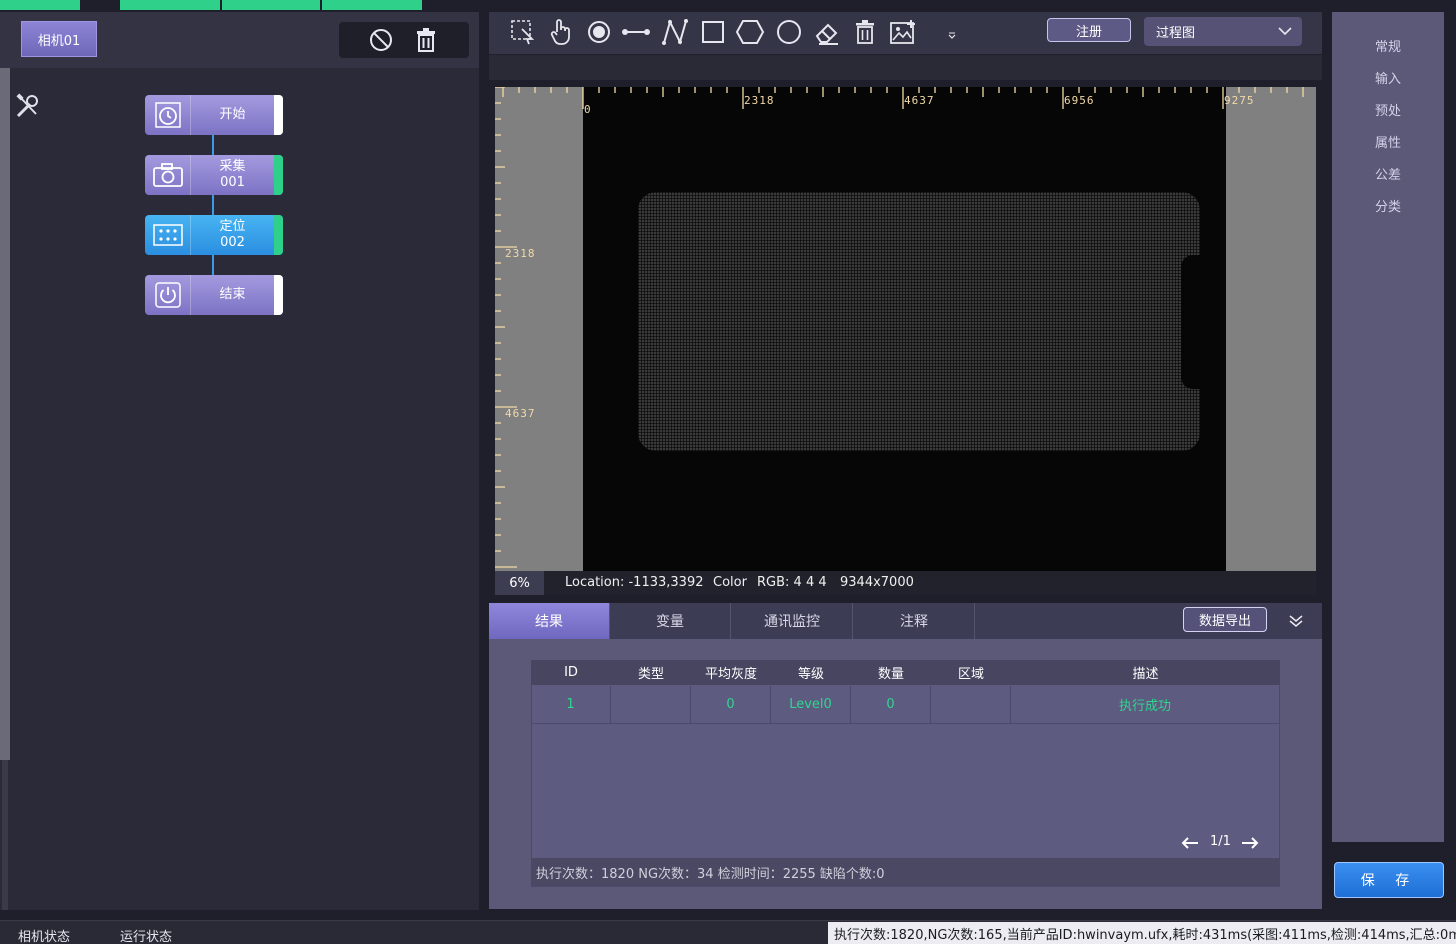 The height and width of the screenshot is (944, 1456). I want to click on tools-icon, so click(28, 106).